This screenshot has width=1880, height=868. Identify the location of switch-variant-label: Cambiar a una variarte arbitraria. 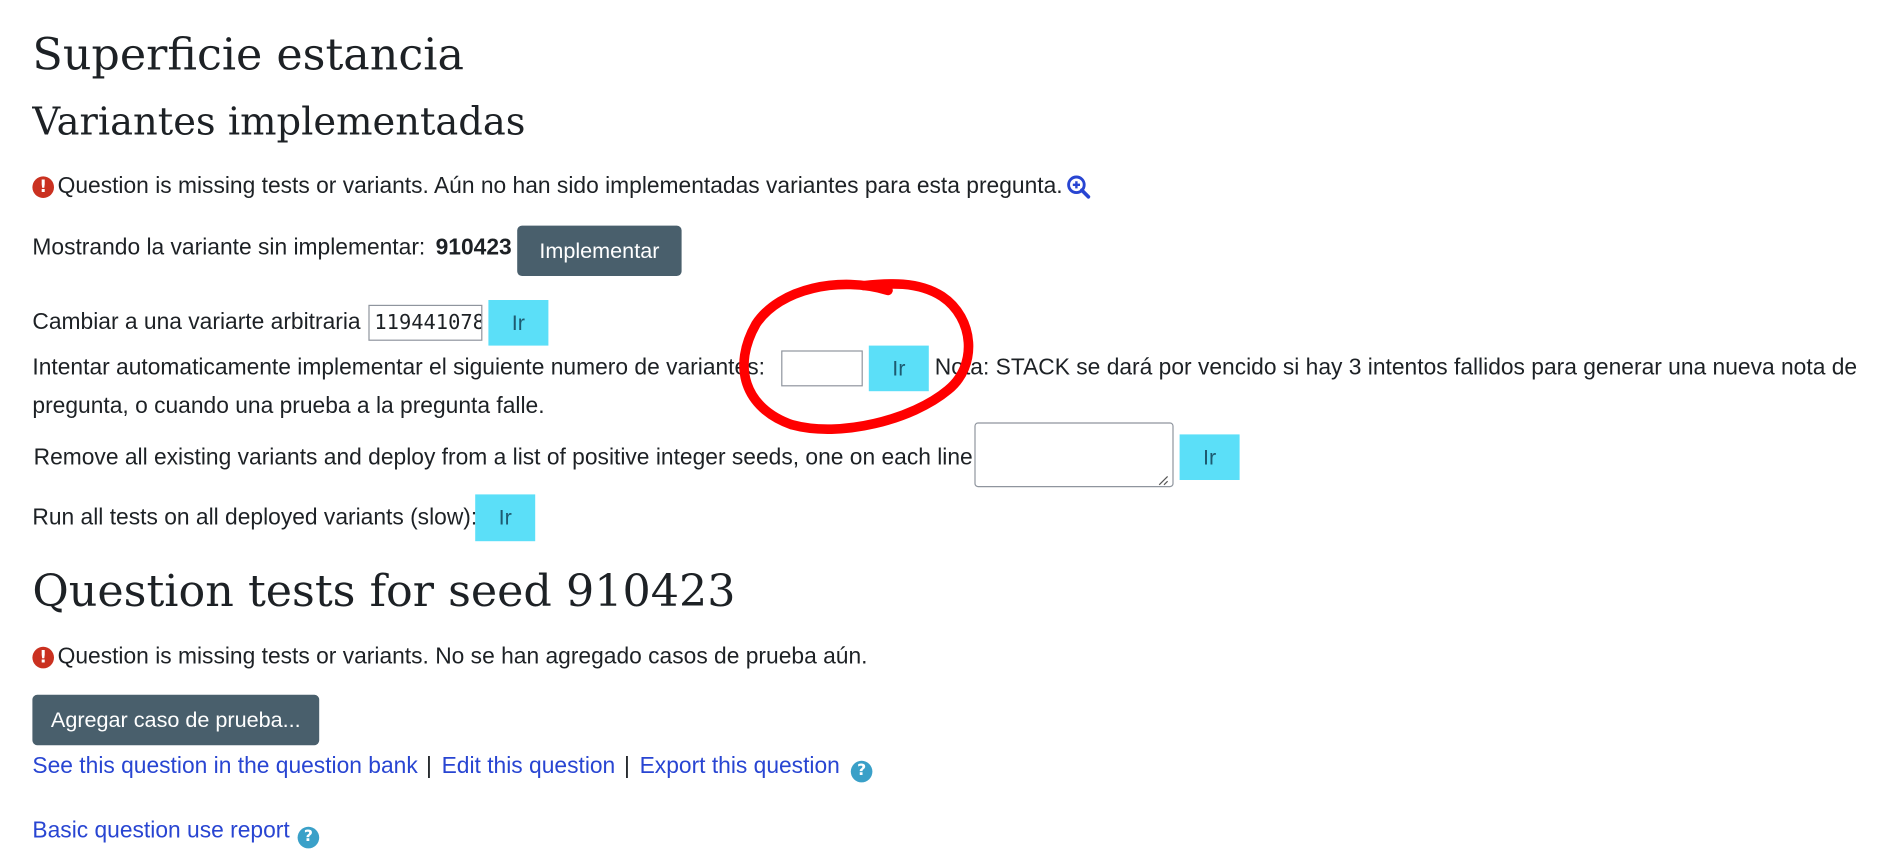
(196, 322).